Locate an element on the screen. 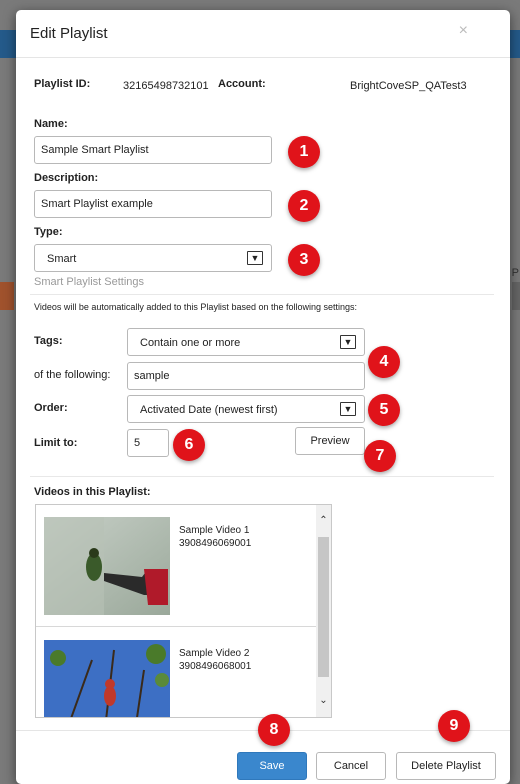  chevron-down-icon: ⌄ is located at coordinates (323, 702).